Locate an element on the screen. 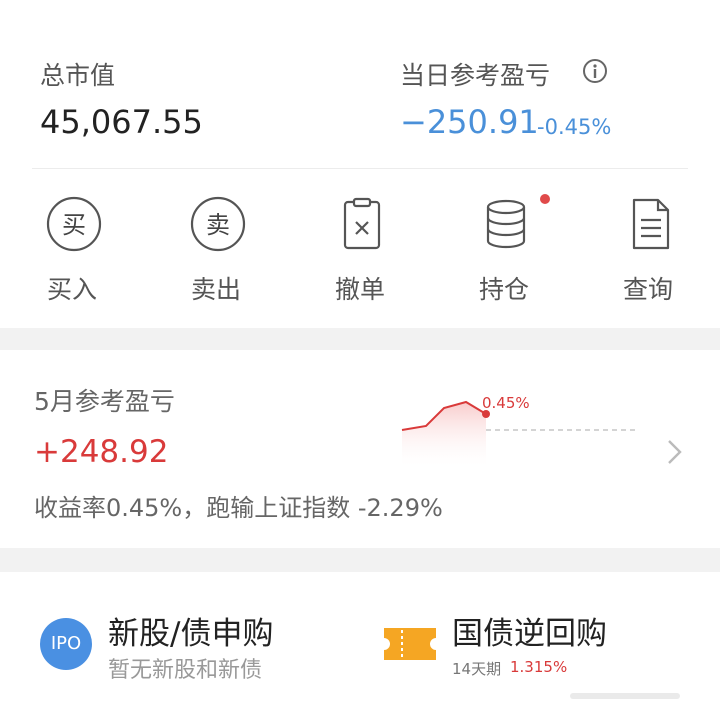 Image resolution: width=720 pixels, height=727 pixels. svg-text: 买 is located at coordinates (74, 225).